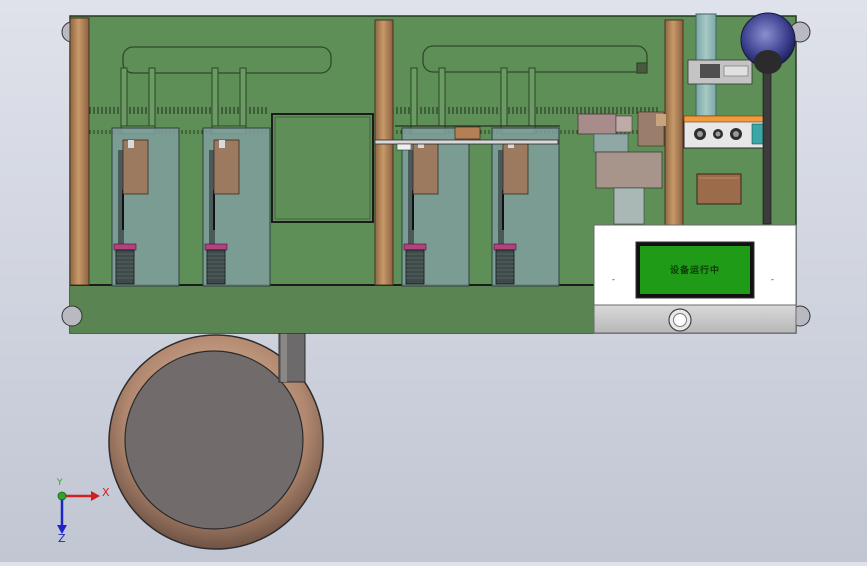 The height and width of the screenshot is (566, 867). I want to click on axis-z-label: Z, so click(62, 538).